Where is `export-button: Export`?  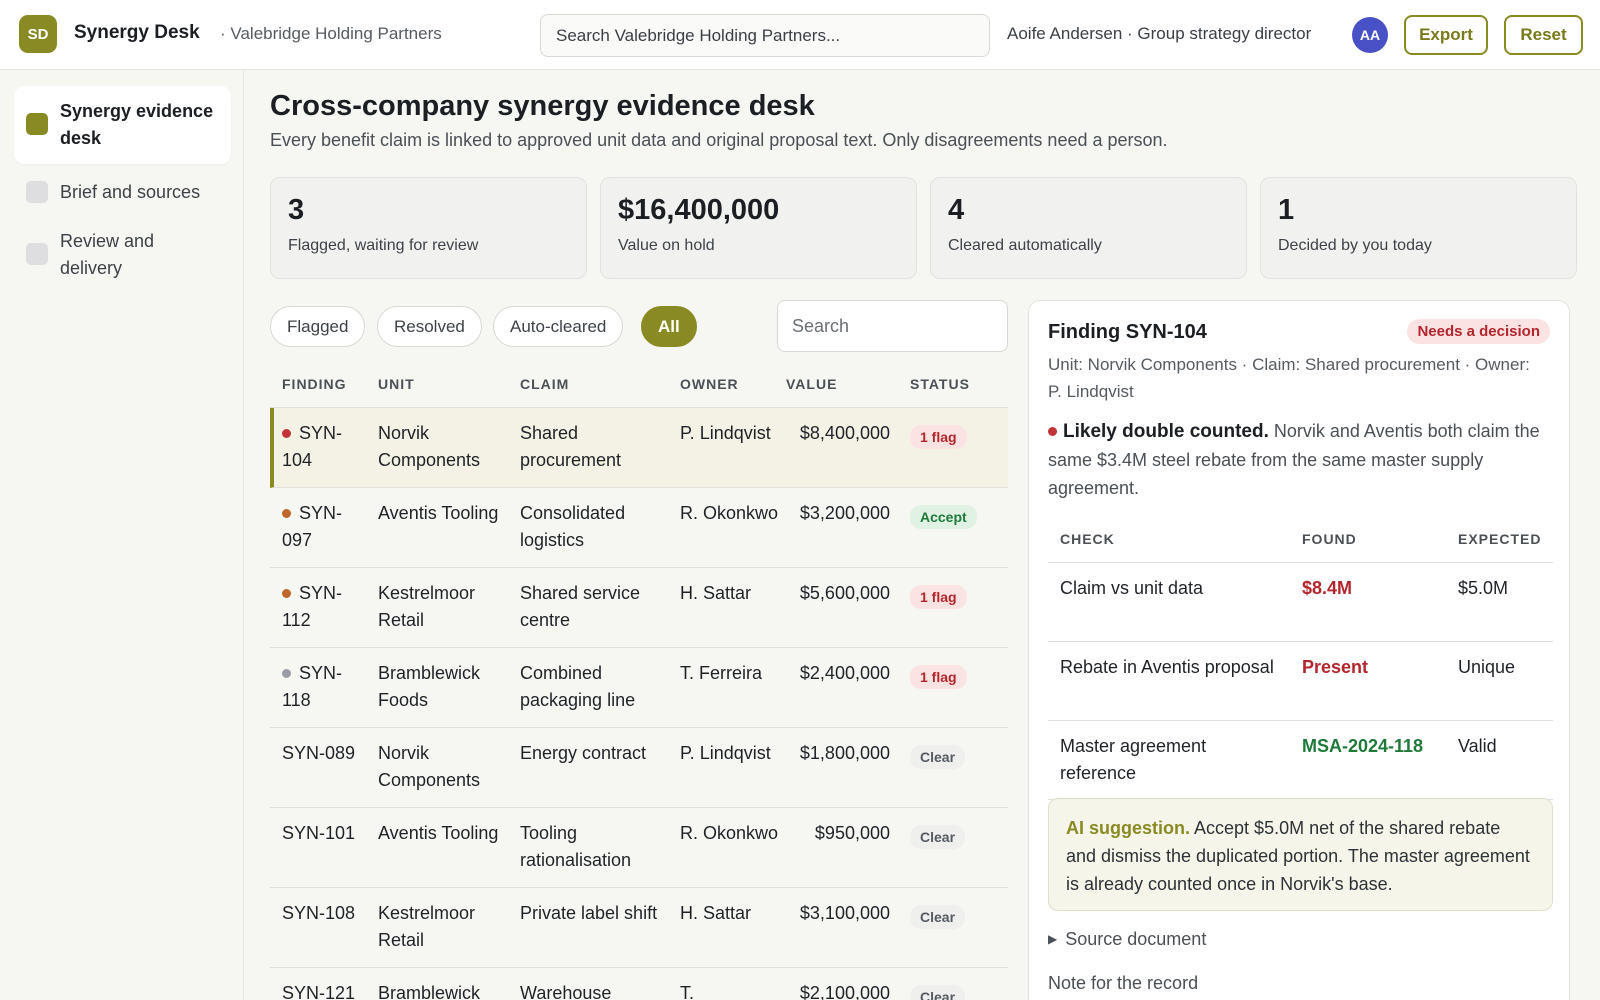 export-button: Export is located at coordinates (1446, 35).